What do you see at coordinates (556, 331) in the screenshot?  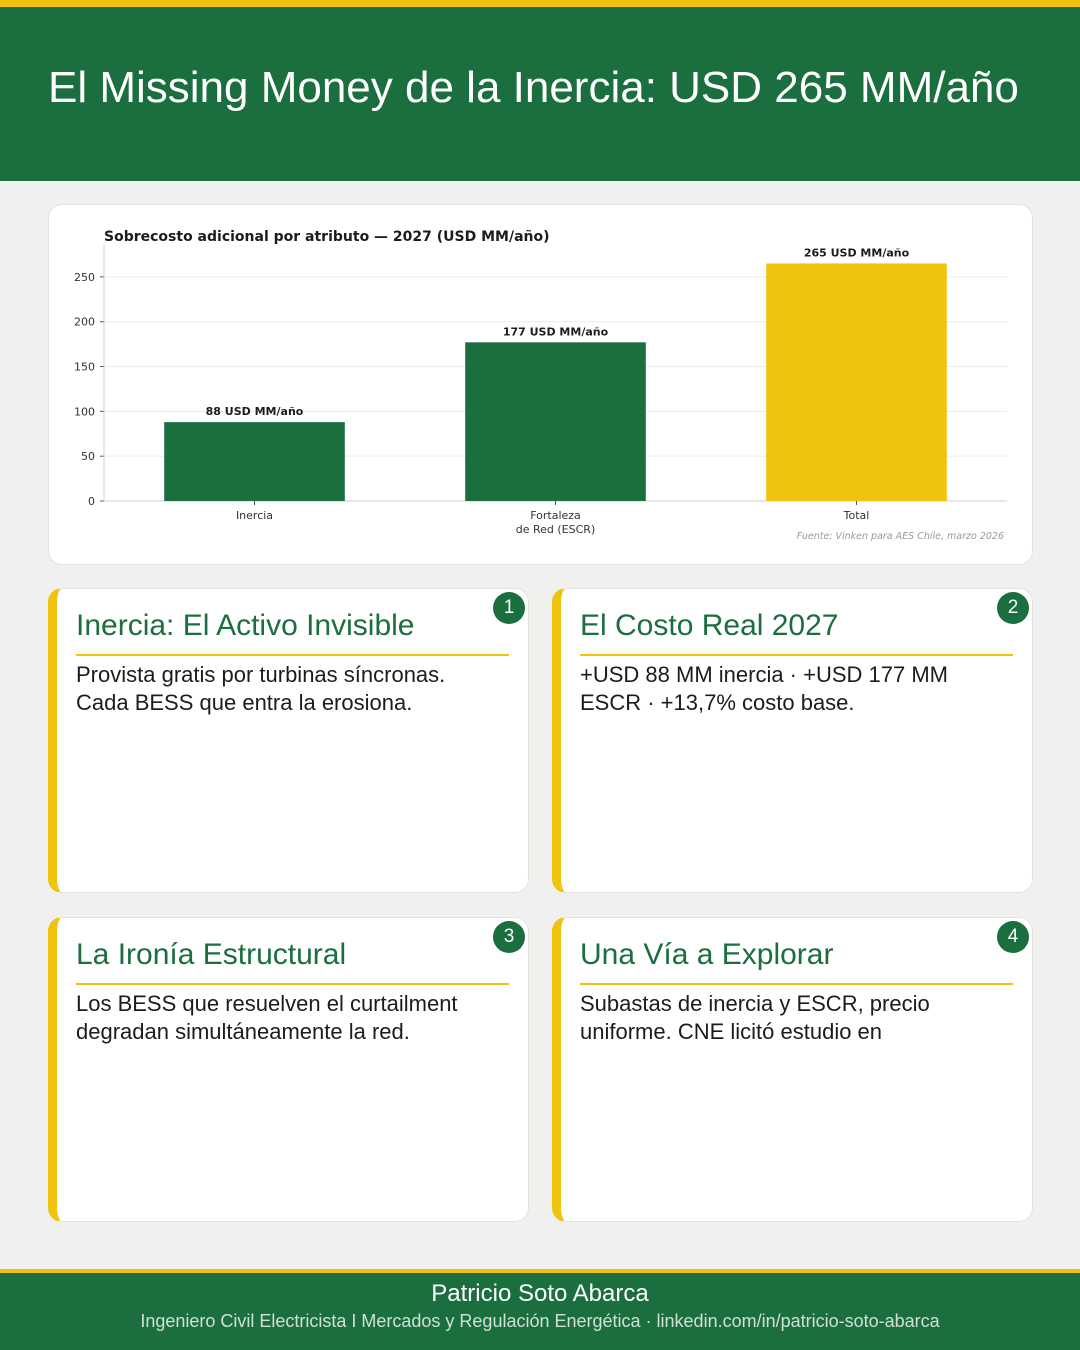 I see `data-label: 177 USD MM/año` at bounding box center [556, 331].